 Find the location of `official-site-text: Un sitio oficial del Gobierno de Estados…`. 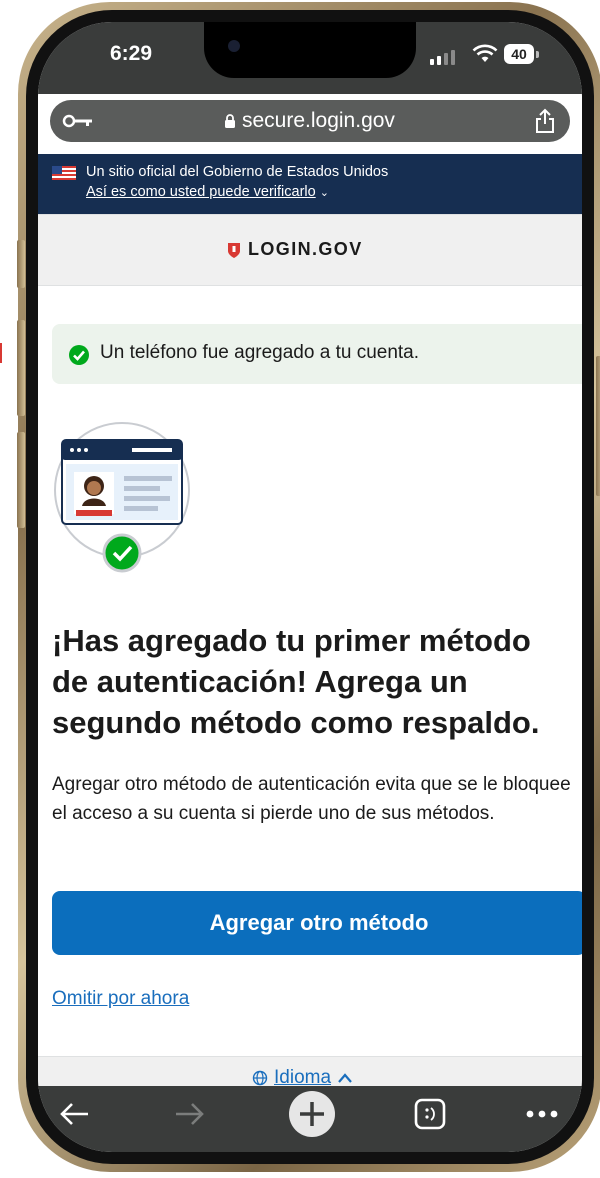

official-site-text: Un sitio oficial del Gobierno de Estados… is located at coordinates (237, 172).